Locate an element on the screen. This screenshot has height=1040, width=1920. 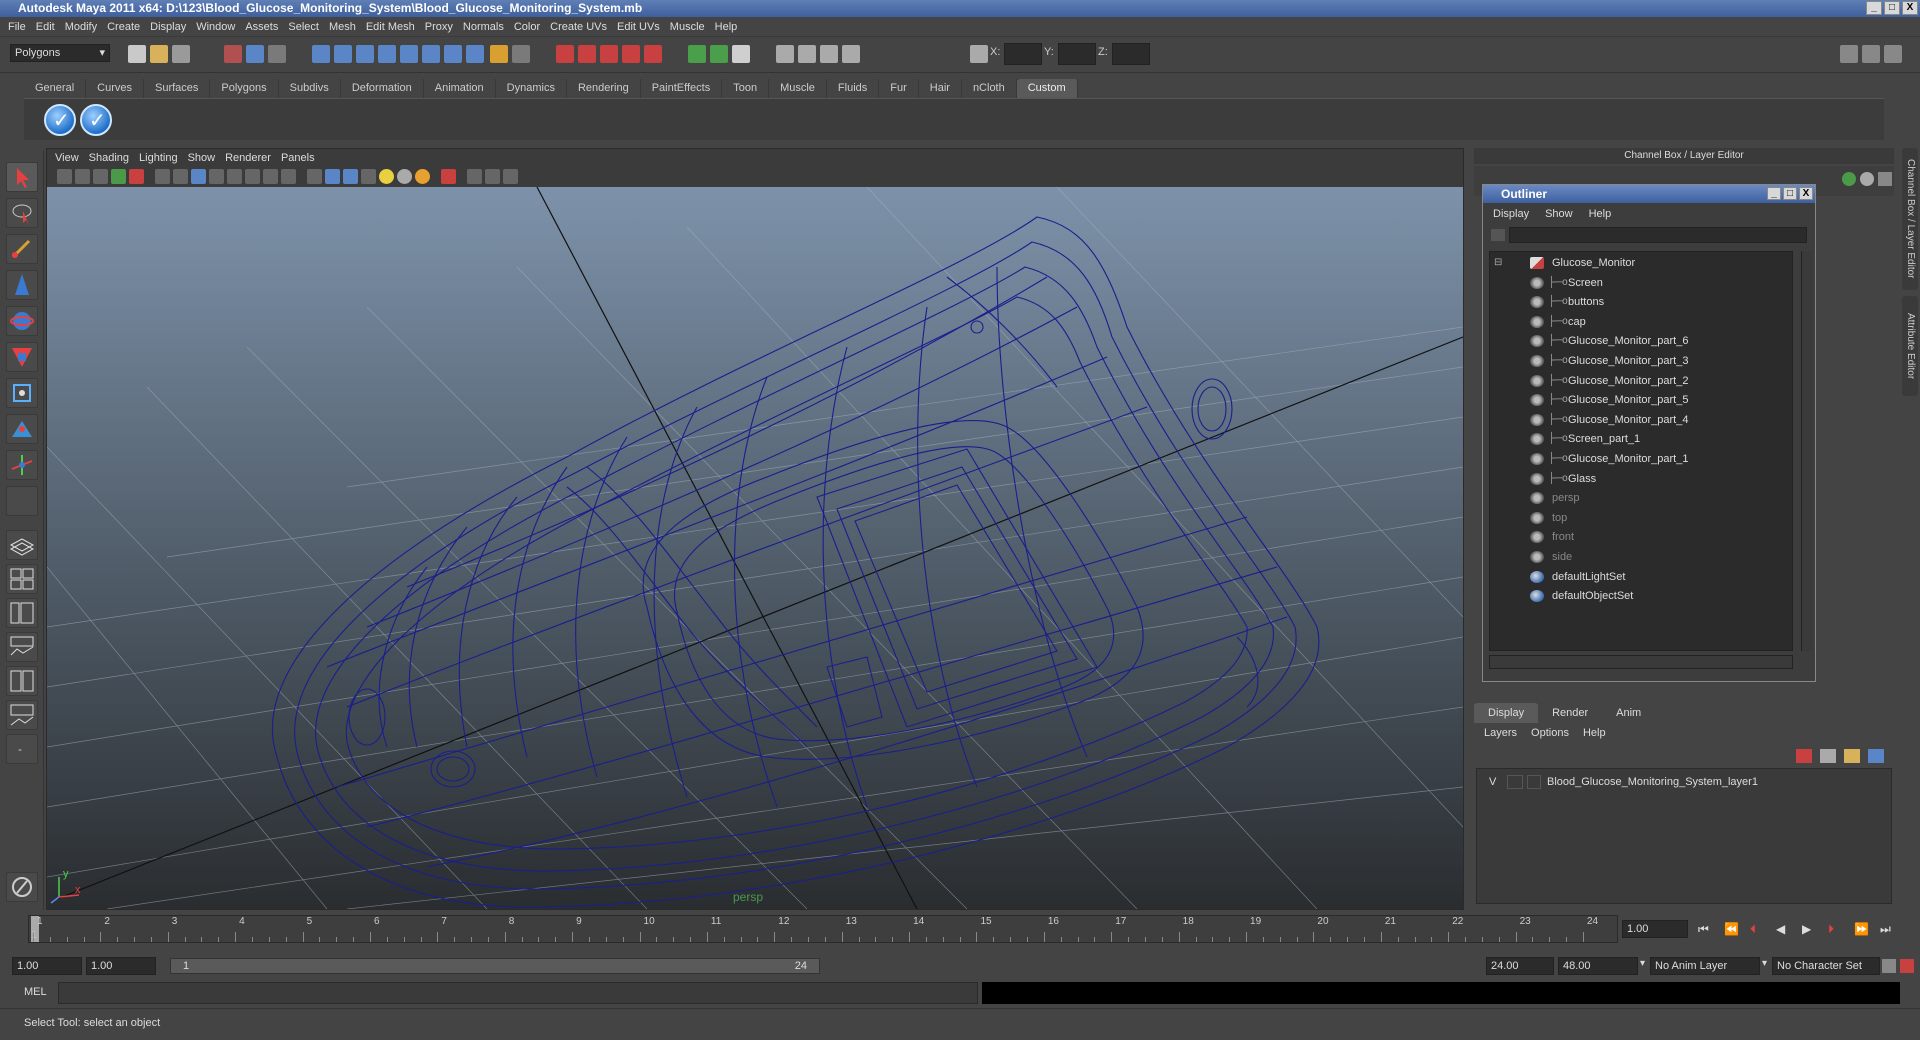
z-field is located at coordinates (1131, 54).